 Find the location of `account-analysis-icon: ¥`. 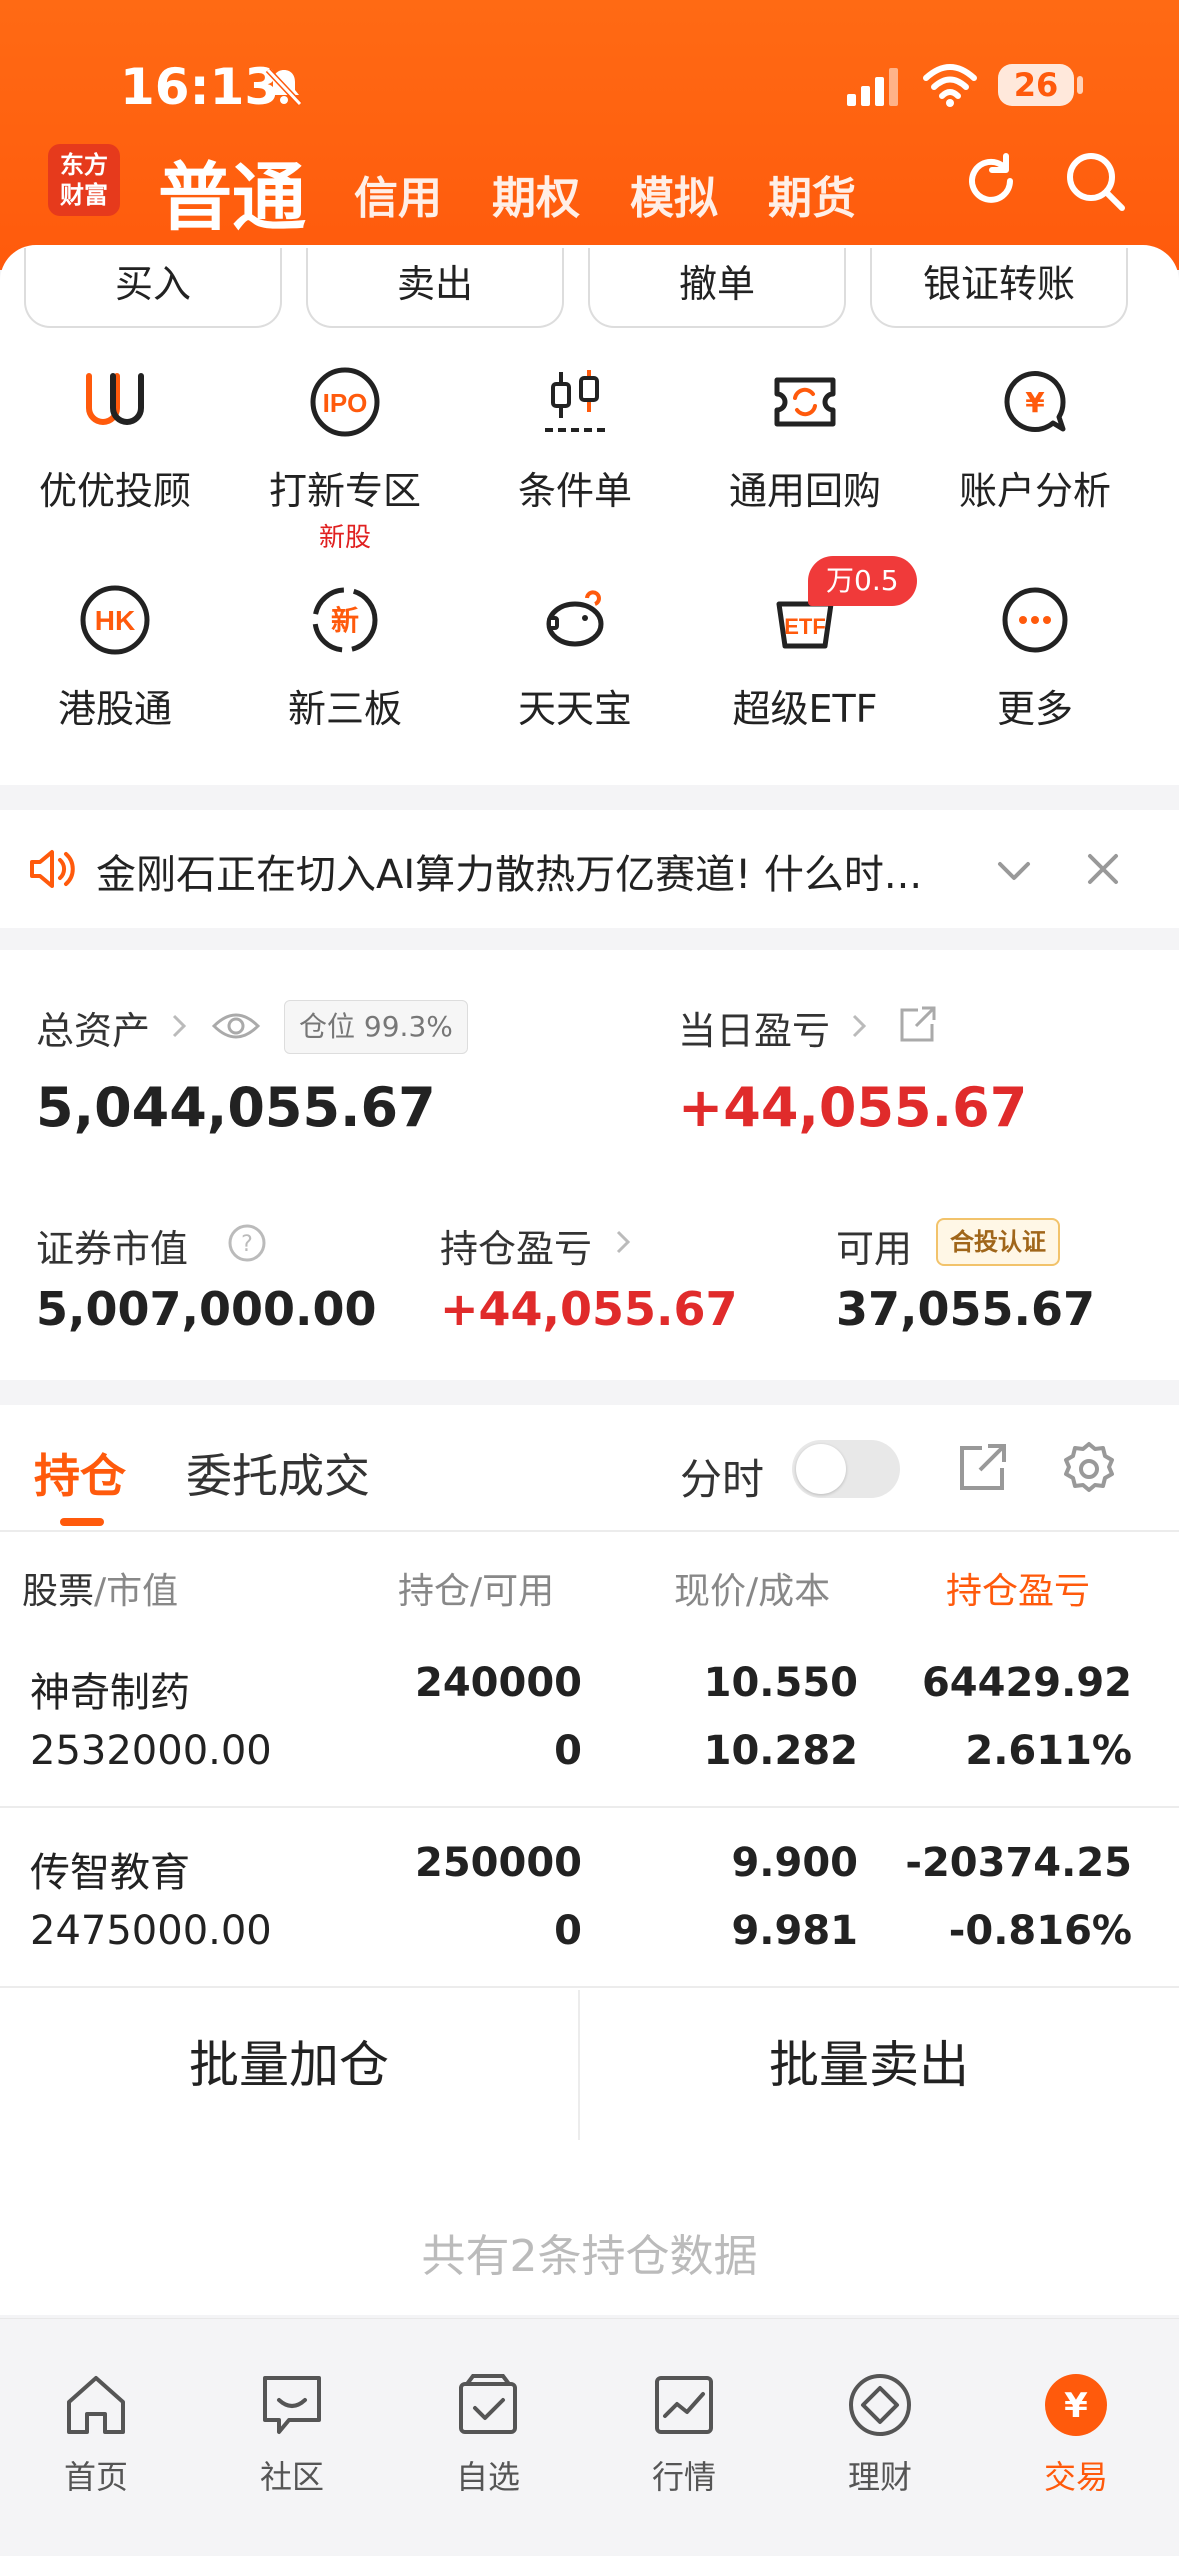

account-analysis-icon: ¥ is located at coordinates (1035, 401).